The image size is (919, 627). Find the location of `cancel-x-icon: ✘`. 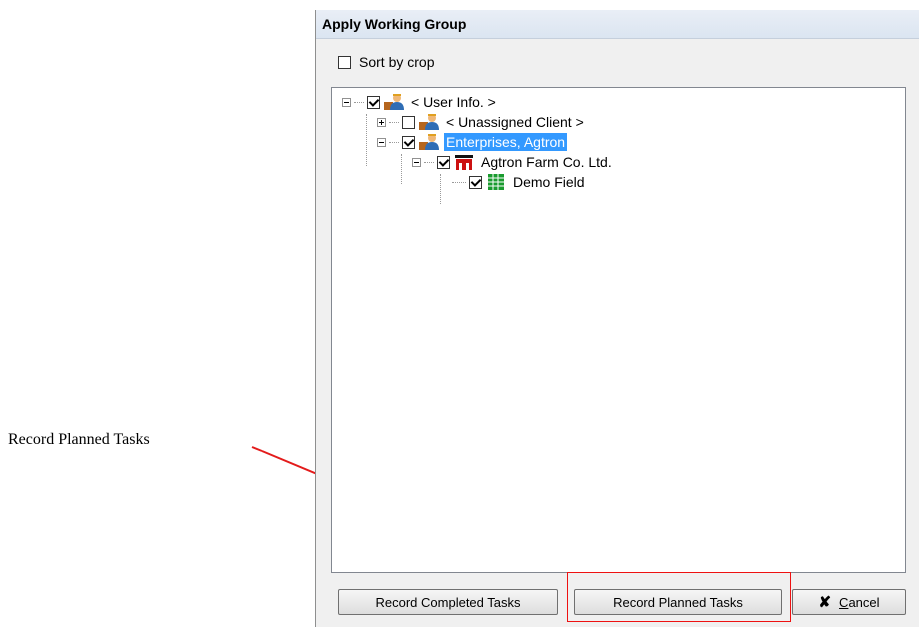

cancel-x-icon: ✘ is located at coordinates (825, 602).